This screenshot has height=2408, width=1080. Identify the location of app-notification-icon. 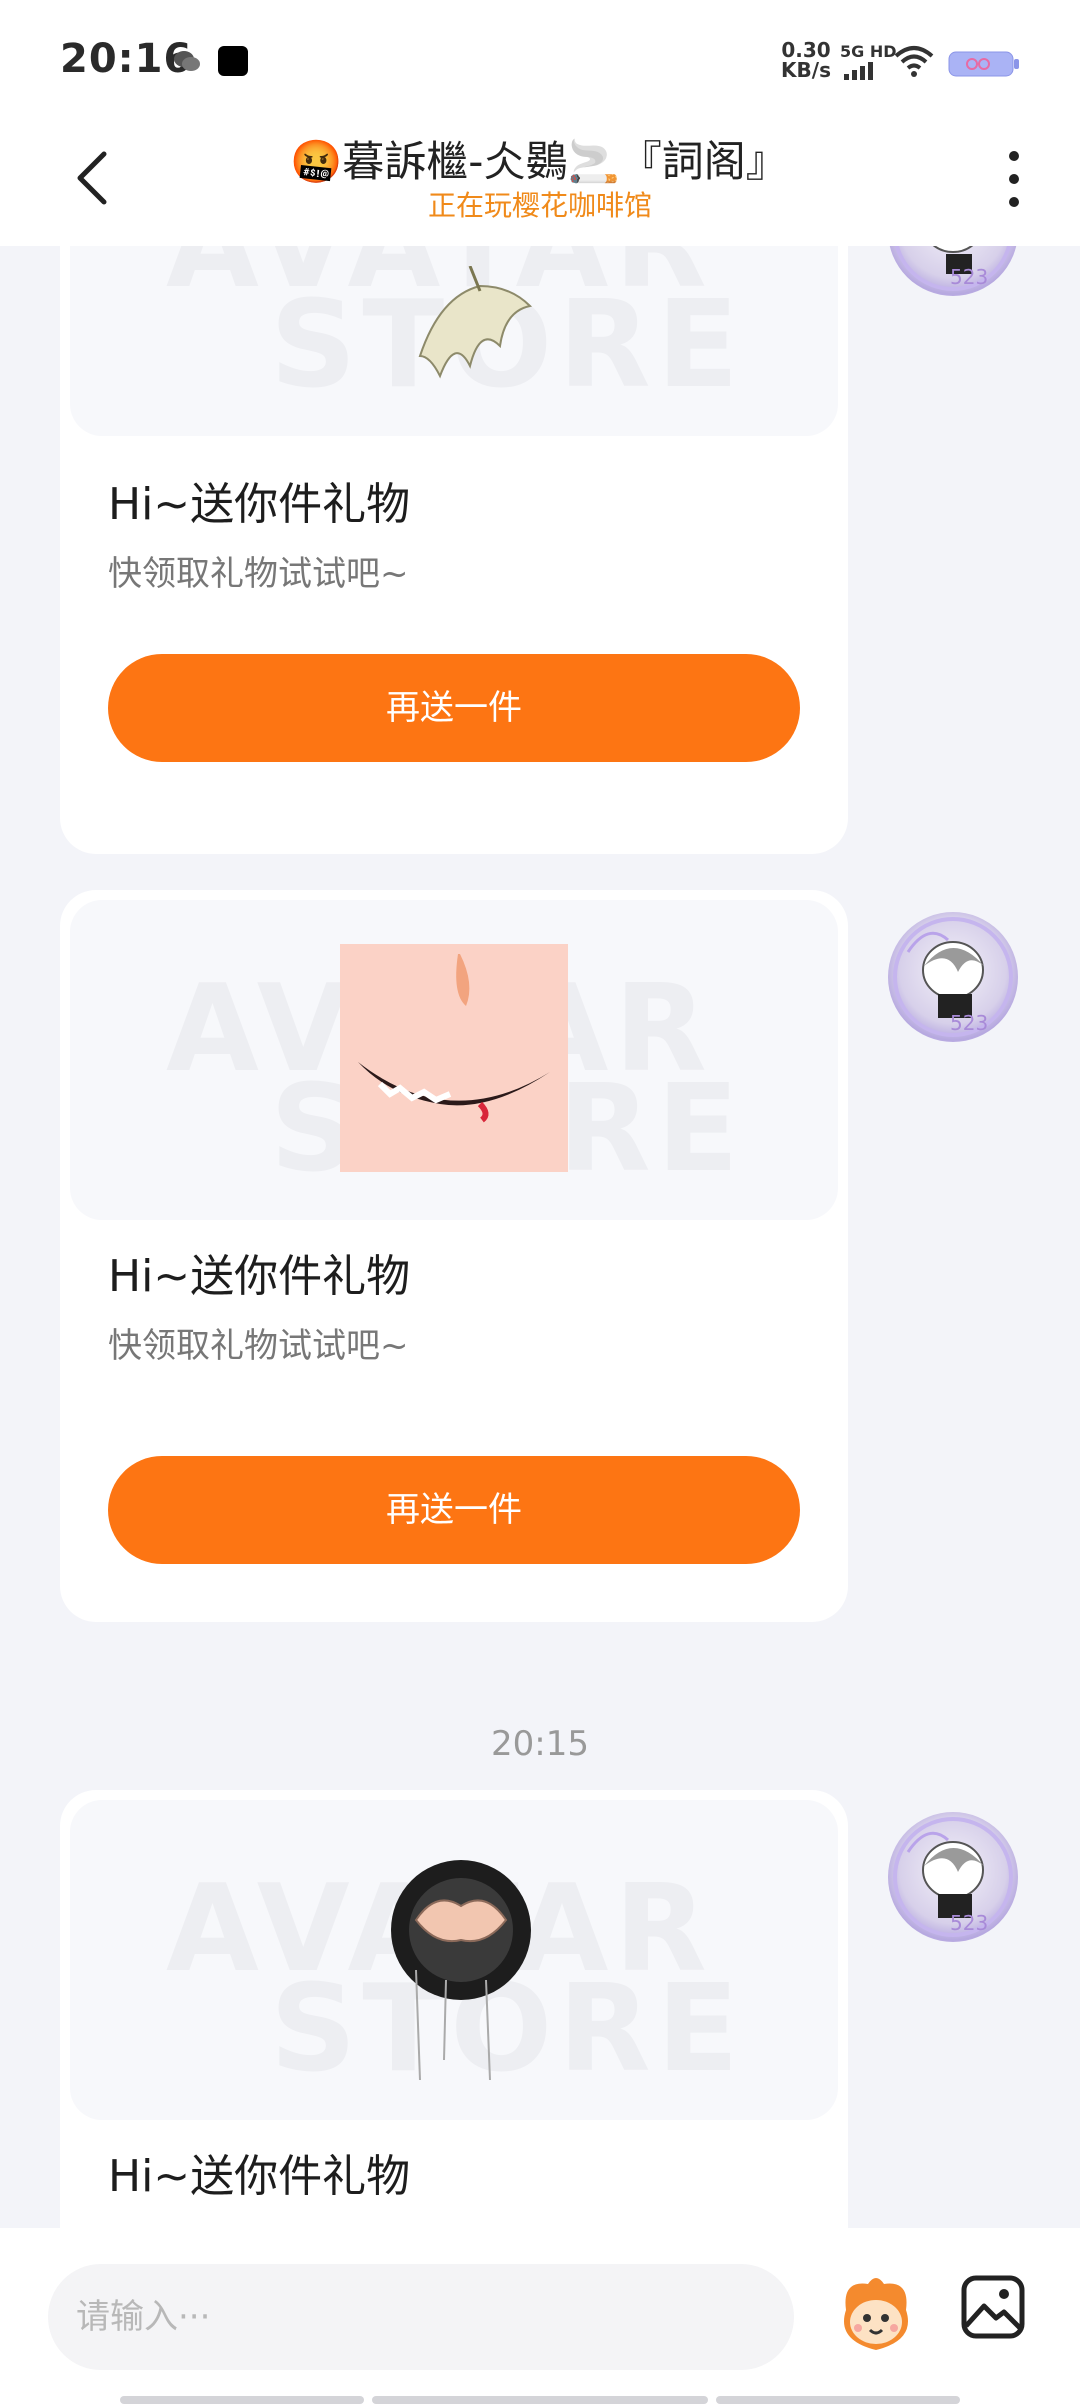
(233, 61).